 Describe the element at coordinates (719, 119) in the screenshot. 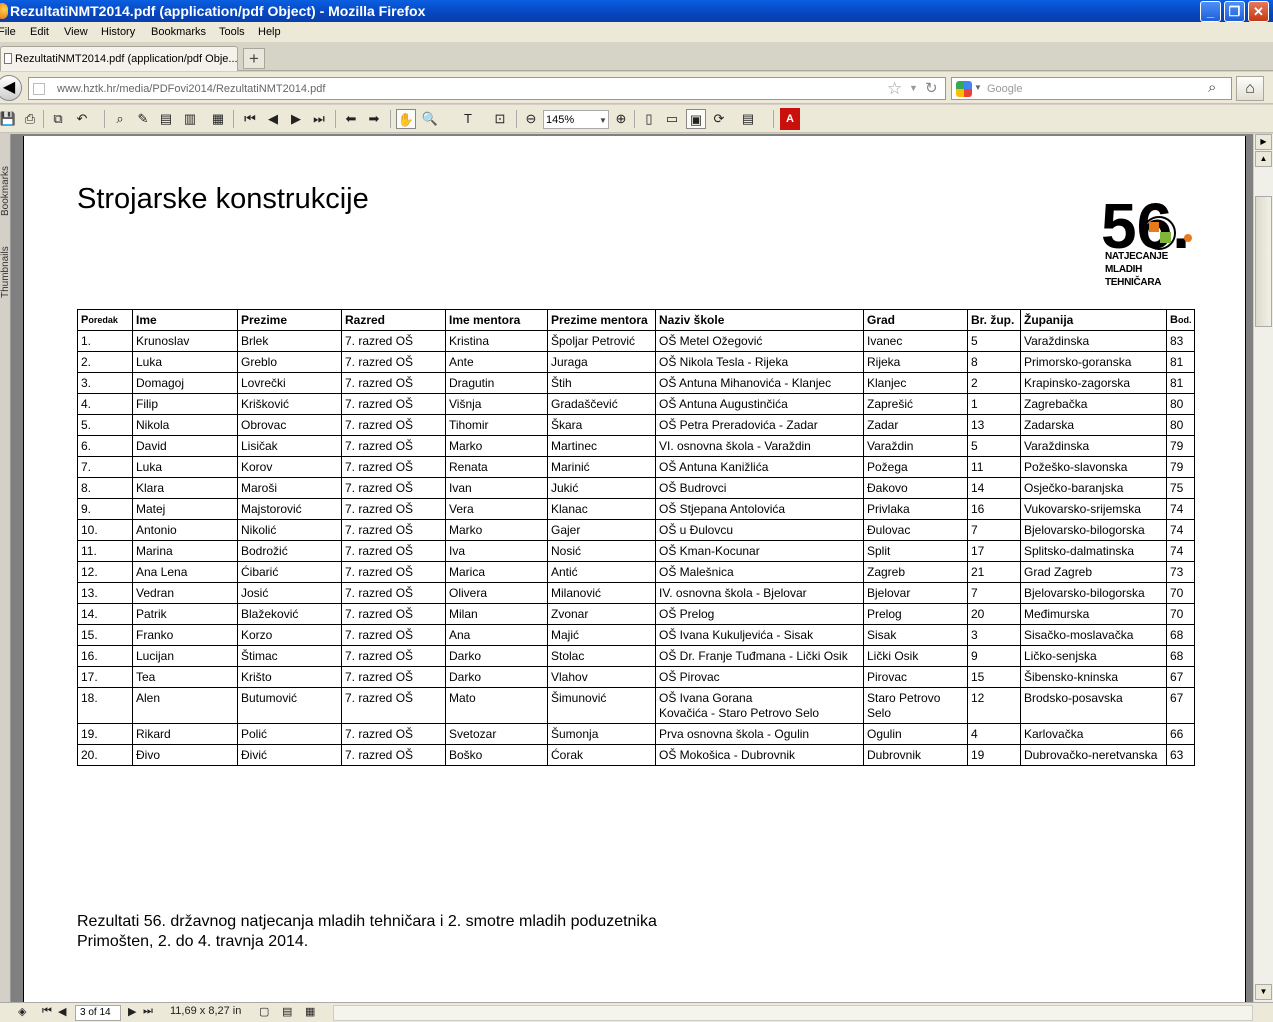

I see `rotate-icon: ⟳` at that location.